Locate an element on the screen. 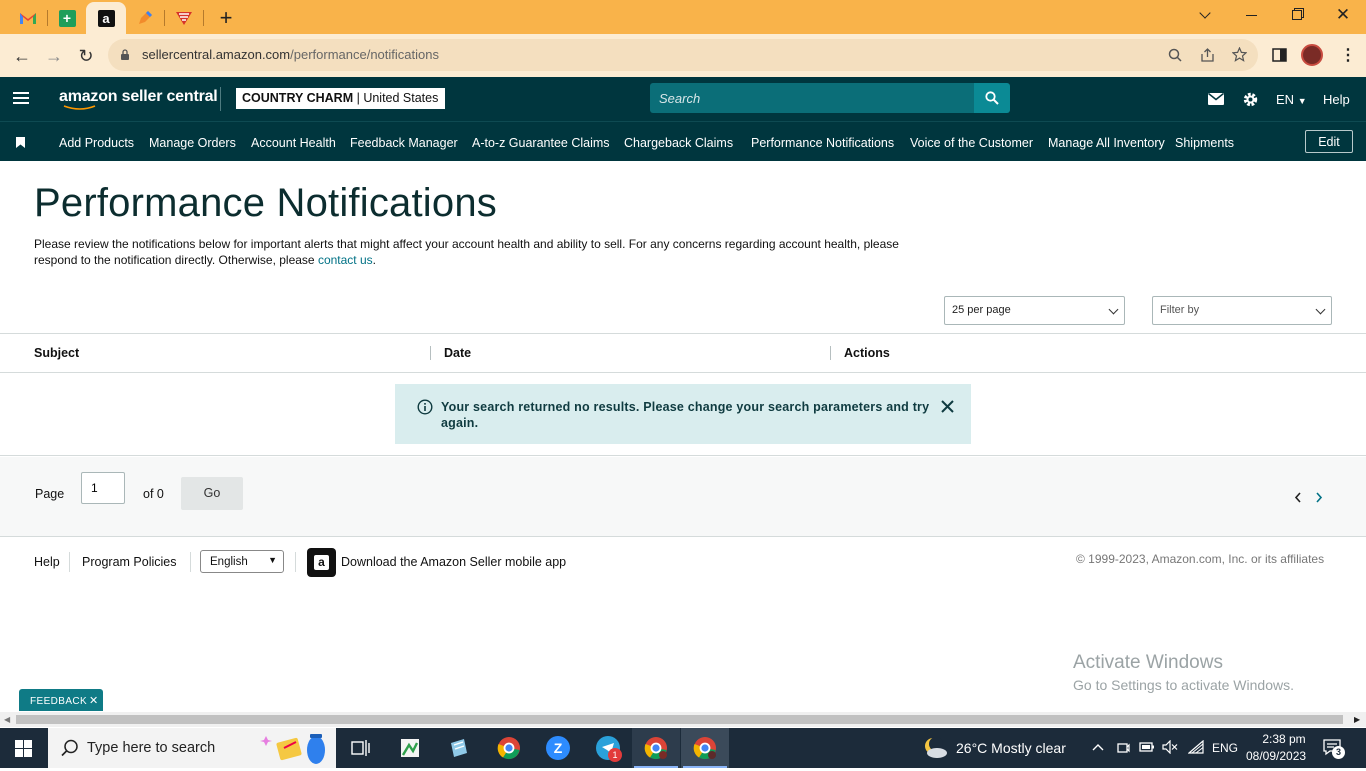  profile-avatar is located at coordinates (1312, 55).